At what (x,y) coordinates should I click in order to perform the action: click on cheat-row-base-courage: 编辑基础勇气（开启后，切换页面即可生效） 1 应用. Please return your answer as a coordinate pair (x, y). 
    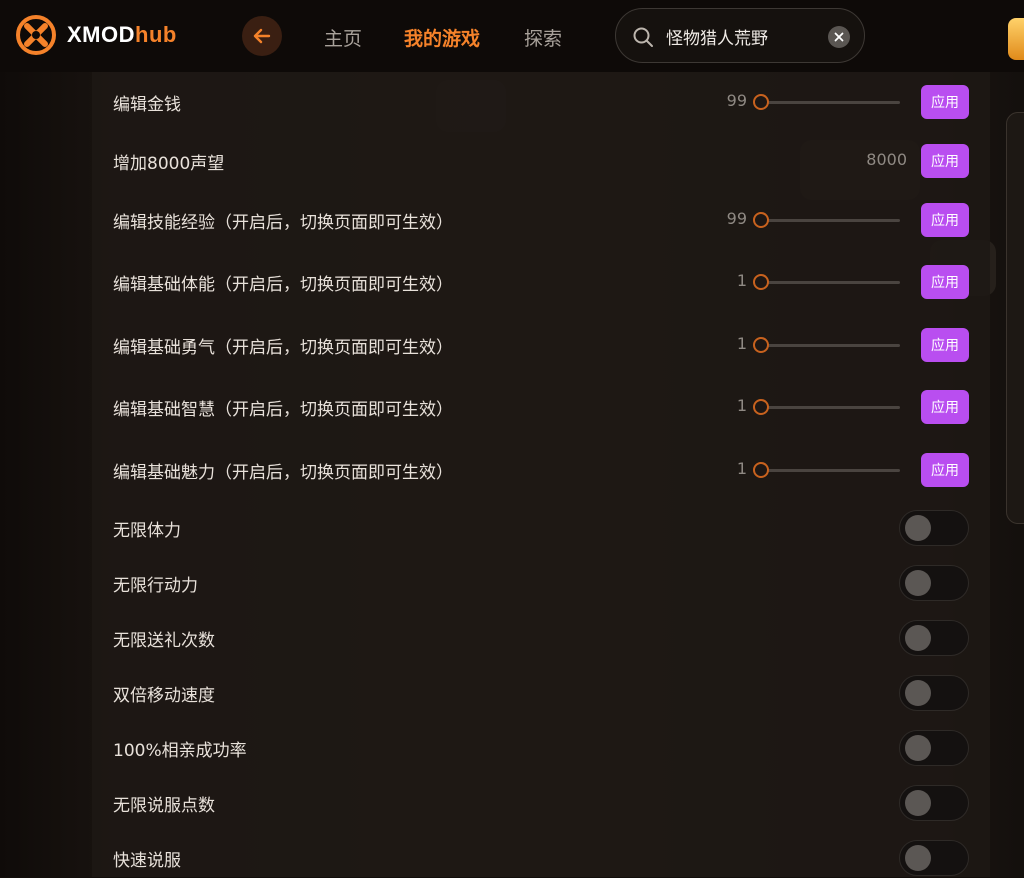
    Looking at the image, I should click on (541, 345).